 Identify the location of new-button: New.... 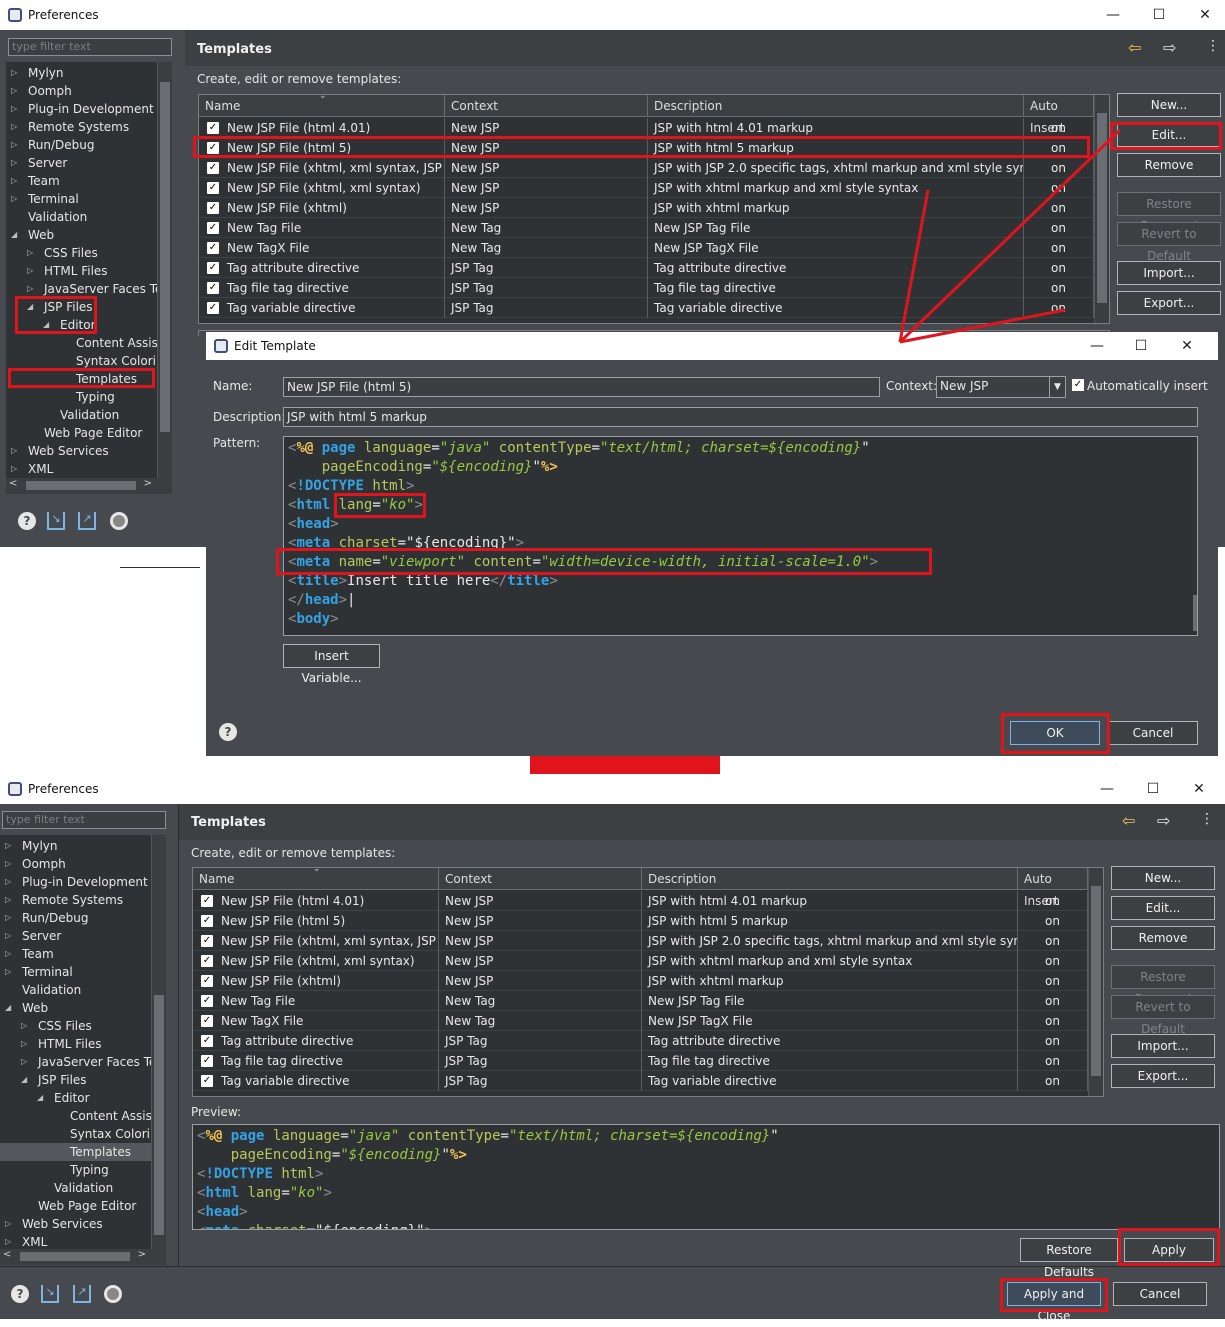
(1169, 105).